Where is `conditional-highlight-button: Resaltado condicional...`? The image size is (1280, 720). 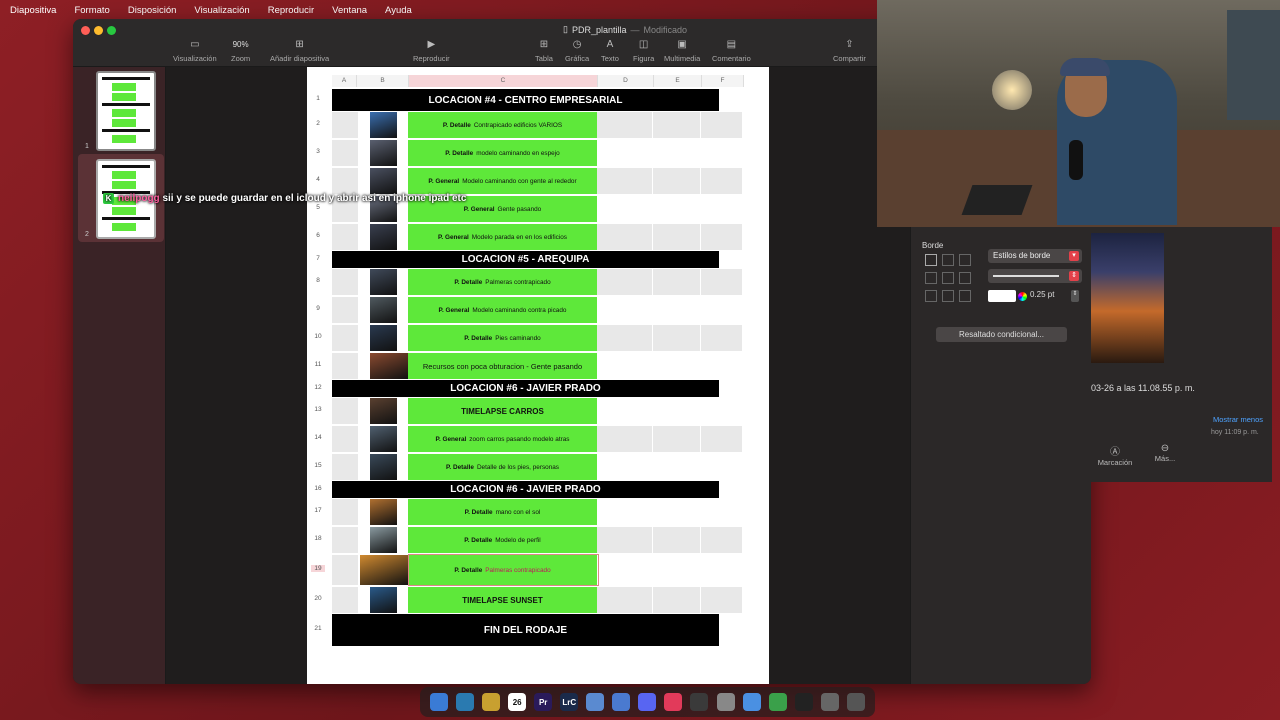
conditional-highlight-button: Resaltado condicional... is located at coordinates (1001, 334).